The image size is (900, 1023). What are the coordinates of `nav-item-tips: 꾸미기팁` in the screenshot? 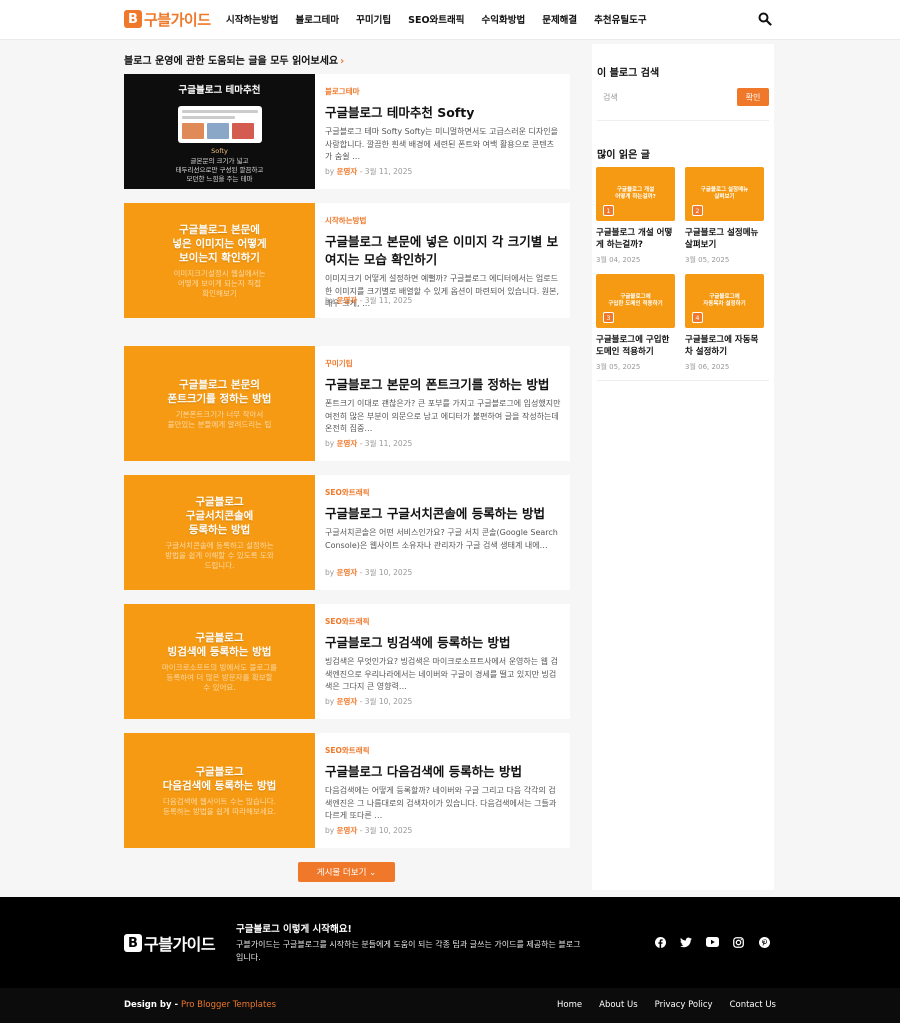 It's located at (373, 19).